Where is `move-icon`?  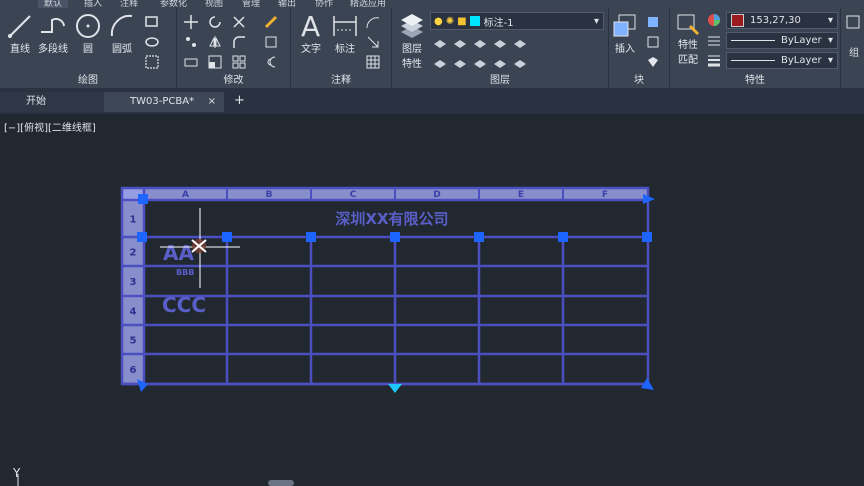
move-icon is located at coordinates (191, 22).